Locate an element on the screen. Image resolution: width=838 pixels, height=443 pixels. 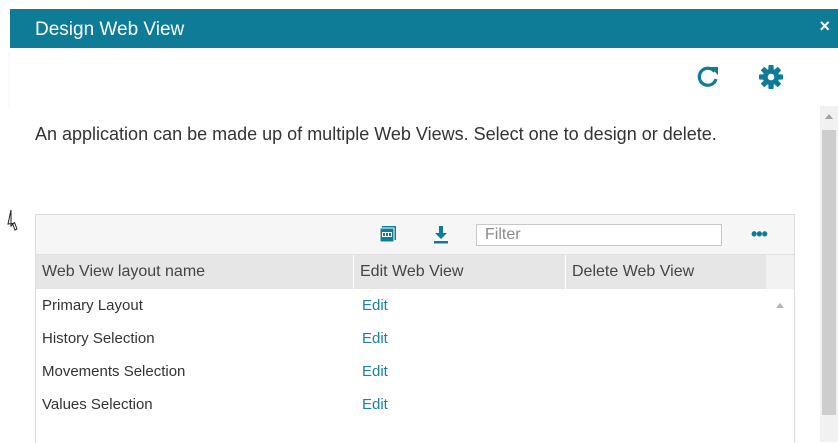
top-margin is located at coordinates (424, 4).